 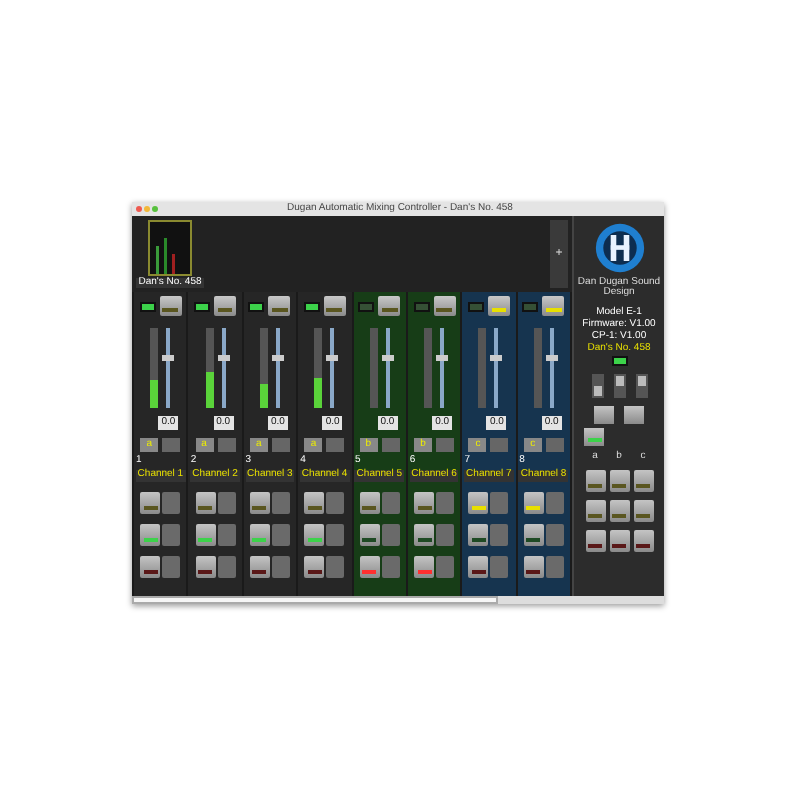 What do you see at coordinates (619, 248) in the screenshot?
I see `logo-icon` at bounding box center [619, 248].